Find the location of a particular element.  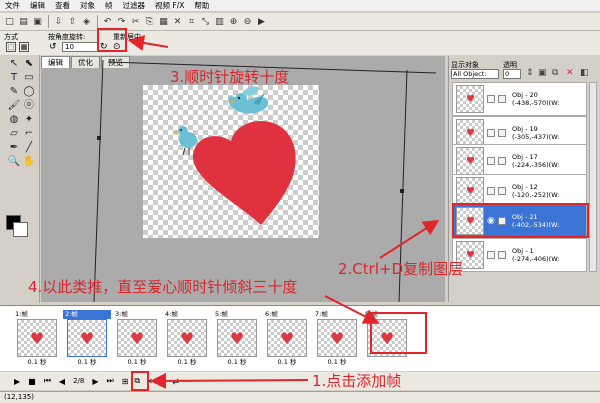

arrow-step1 is located at coordinates (229, 380).